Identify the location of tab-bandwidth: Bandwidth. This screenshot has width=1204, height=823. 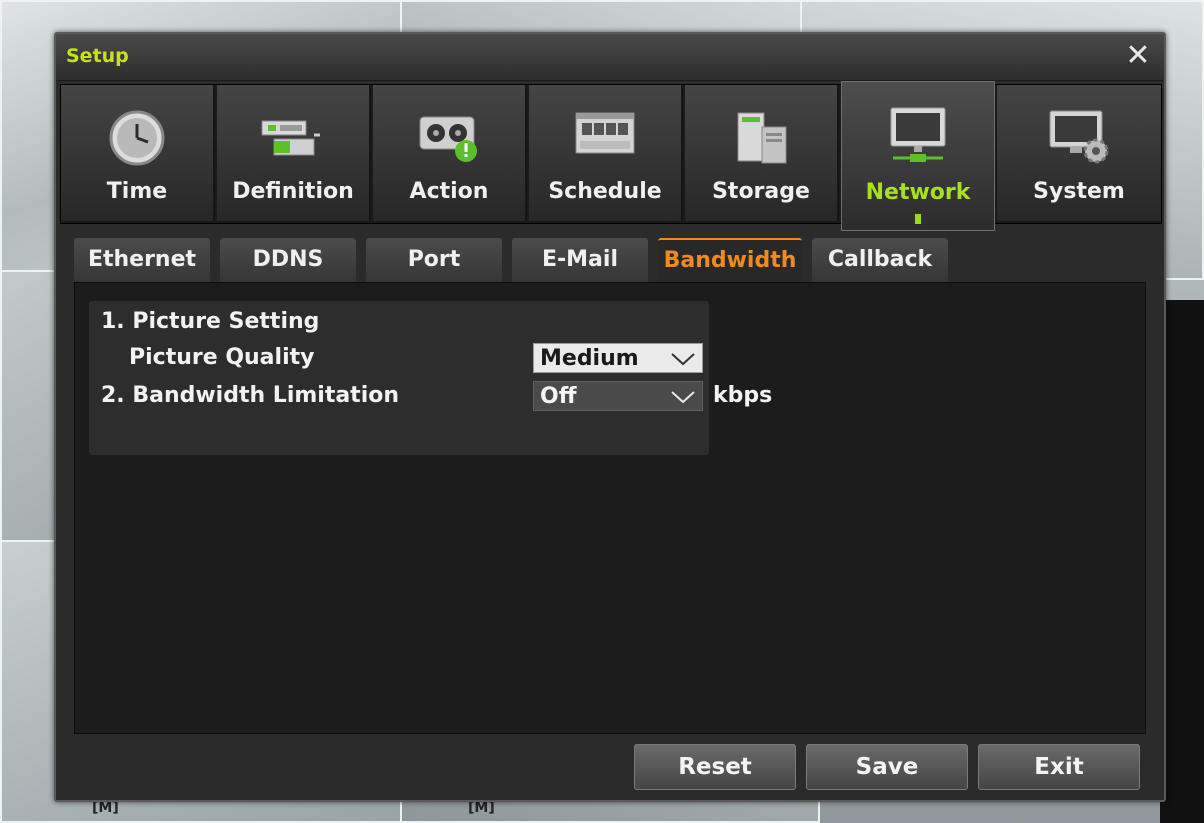
(730, 260).